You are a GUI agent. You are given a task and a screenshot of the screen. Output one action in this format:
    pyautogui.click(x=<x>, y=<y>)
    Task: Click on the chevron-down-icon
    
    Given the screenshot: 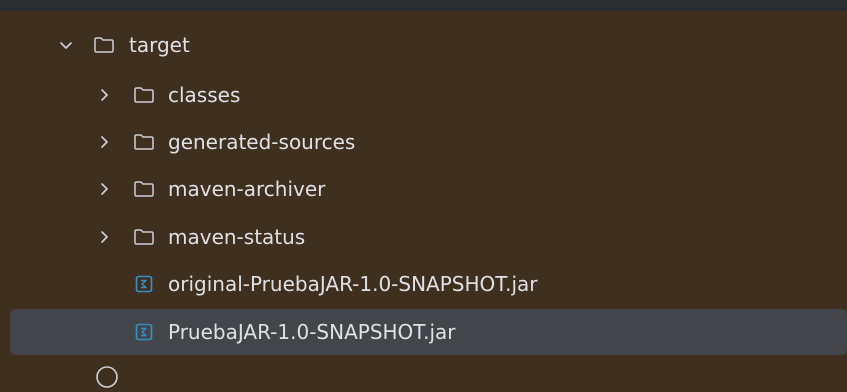 What is the action you would take?
    pyautogui.click(x=66, y=45)
    